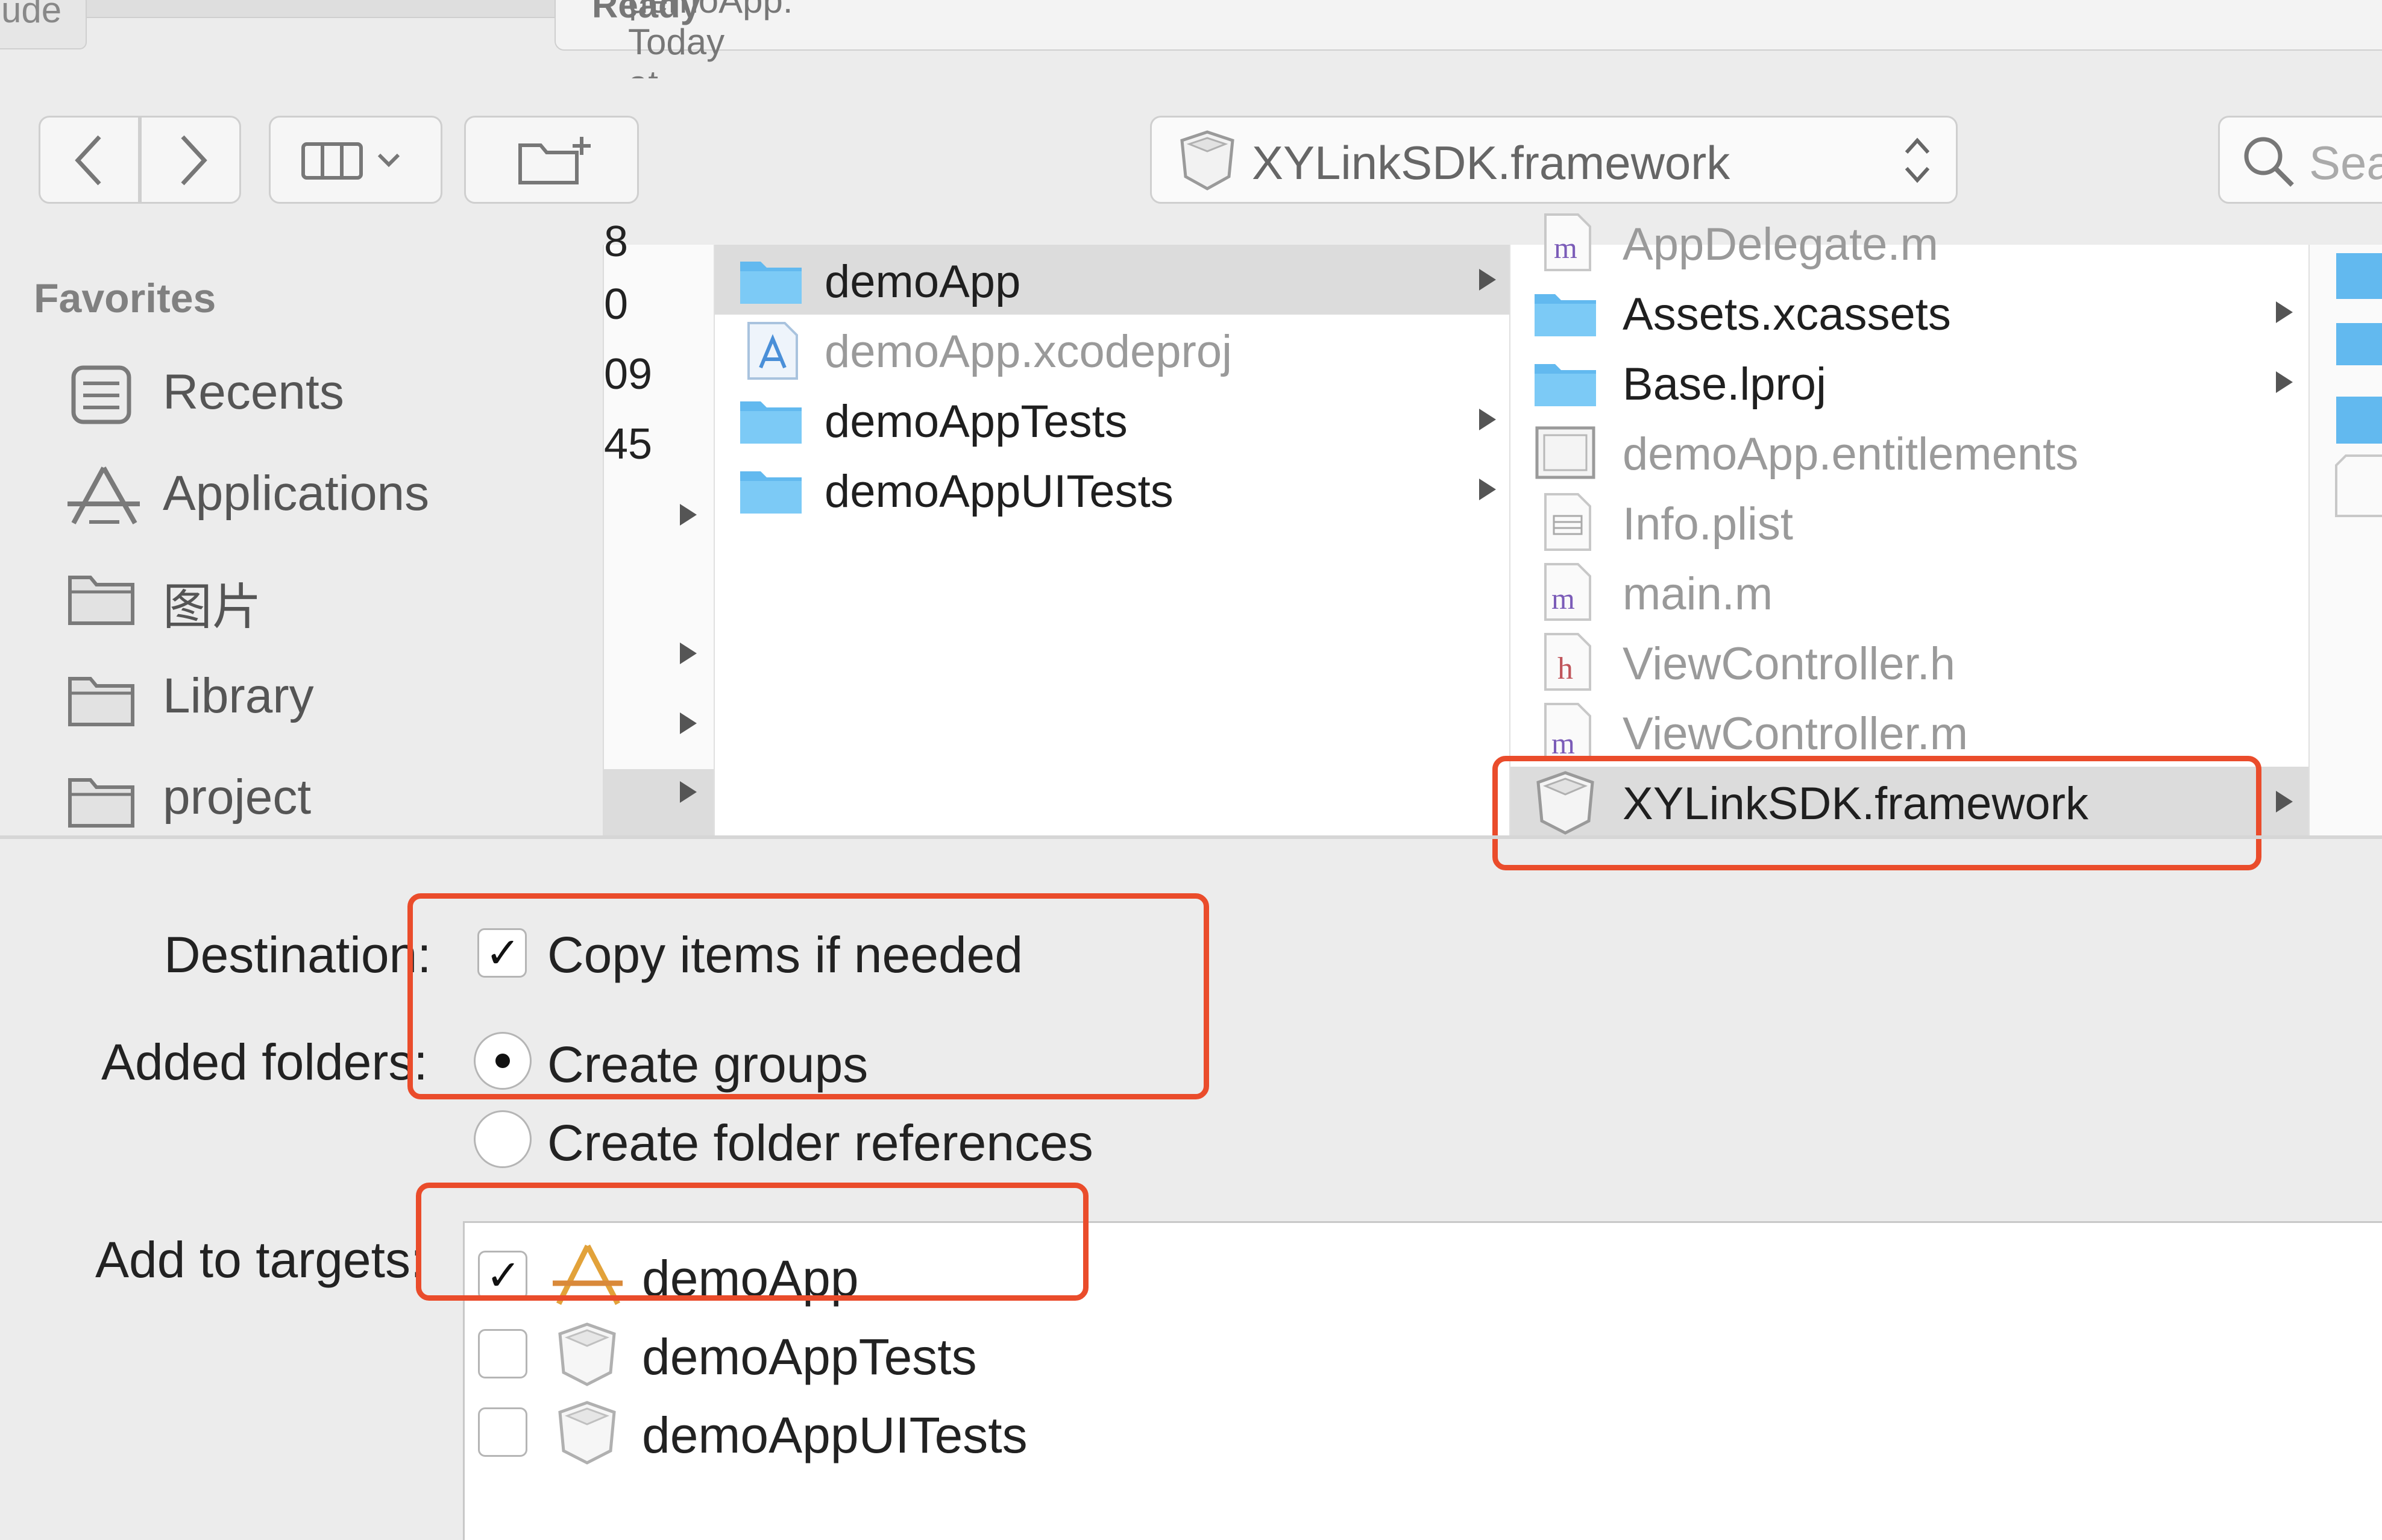 The image size is (2382, 1540). I want to click on sidebar-item-label: Library, so click(238, 695).